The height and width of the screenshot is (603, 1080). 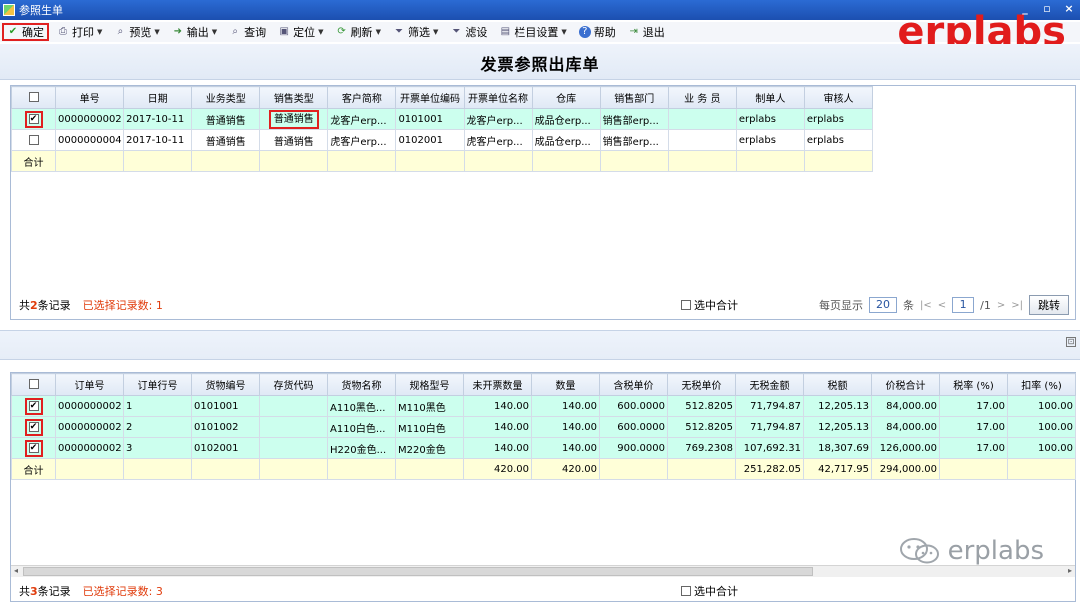 What do you see at coordinates (79, 32) in the screenshot?
I see `print-button: ⎙ 打印 ▼` at bounding box center [79, 32].